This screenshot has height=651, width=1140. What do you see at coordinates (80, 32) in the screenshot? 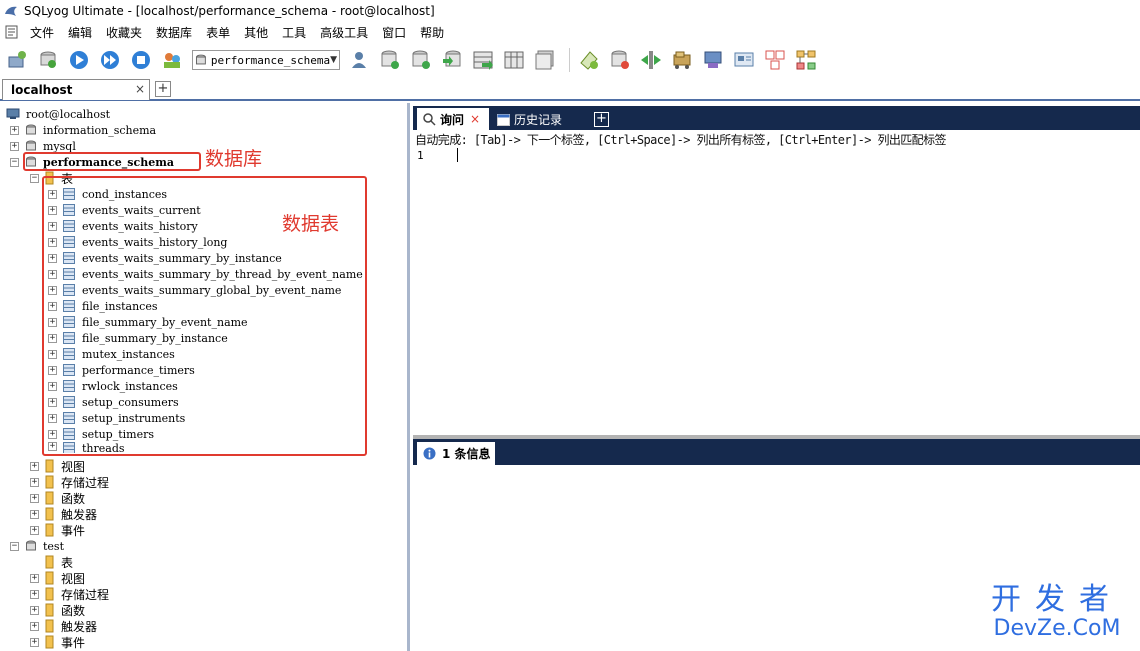
I see `menu-edit: 编辑` at bounding box center [80, 32].